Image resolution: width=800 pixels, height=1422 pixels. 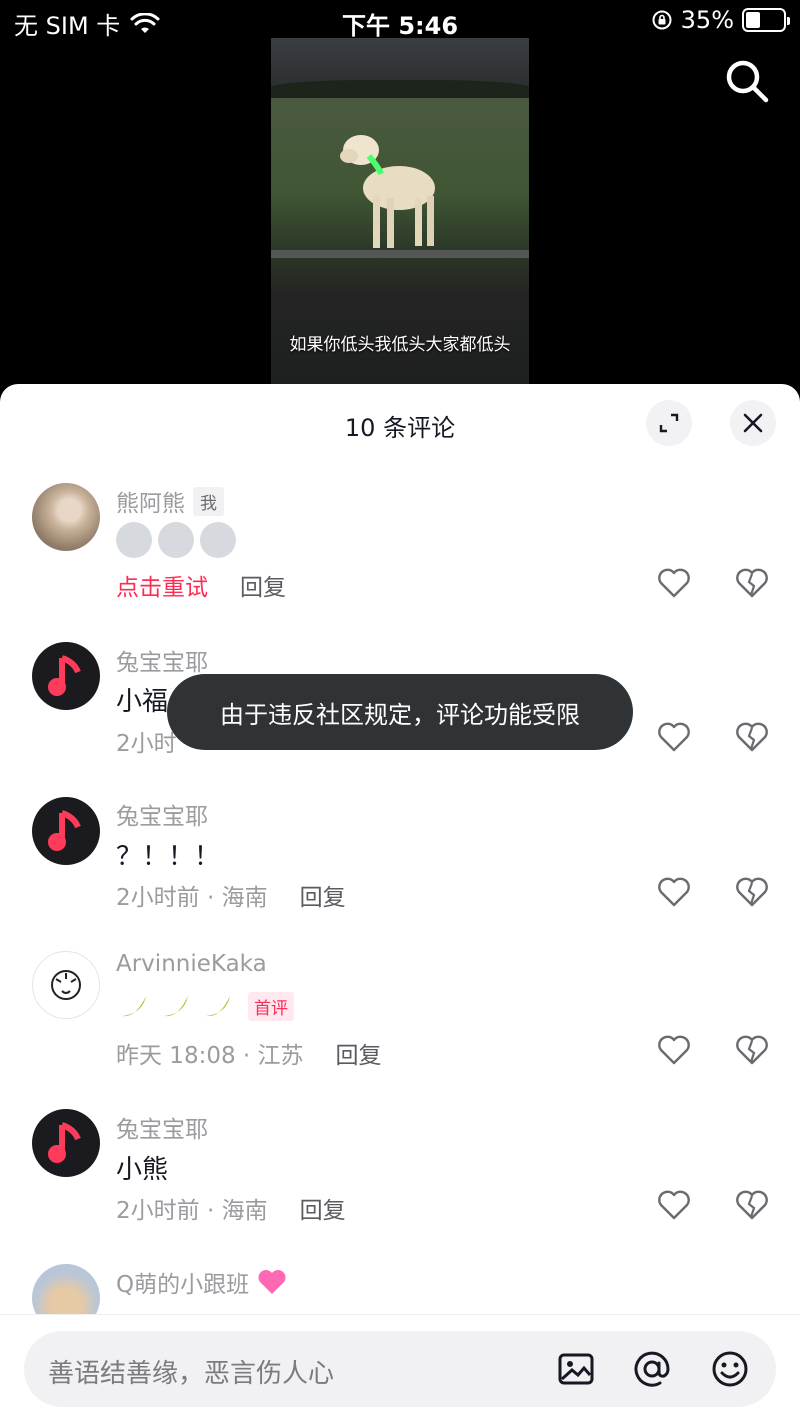 I want to click on comment-username: 熊阿熊 我, so click(x=170, y=501).